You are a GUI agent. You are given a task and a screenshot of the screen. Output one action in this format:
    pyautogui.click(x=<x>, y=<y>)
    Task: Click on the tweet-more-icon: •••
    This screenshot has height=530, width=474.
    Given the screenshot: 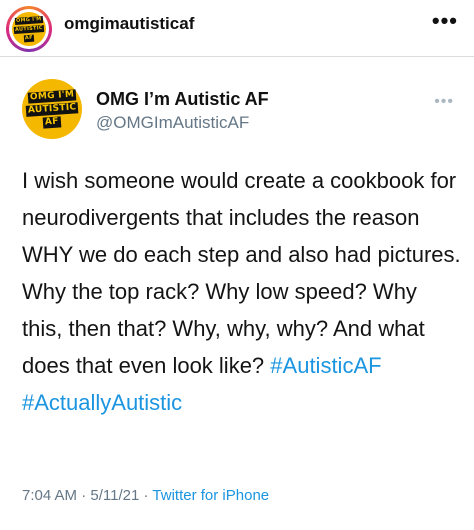 What is the action you would take?
    pyautogui.click(x=444, y=102)
    